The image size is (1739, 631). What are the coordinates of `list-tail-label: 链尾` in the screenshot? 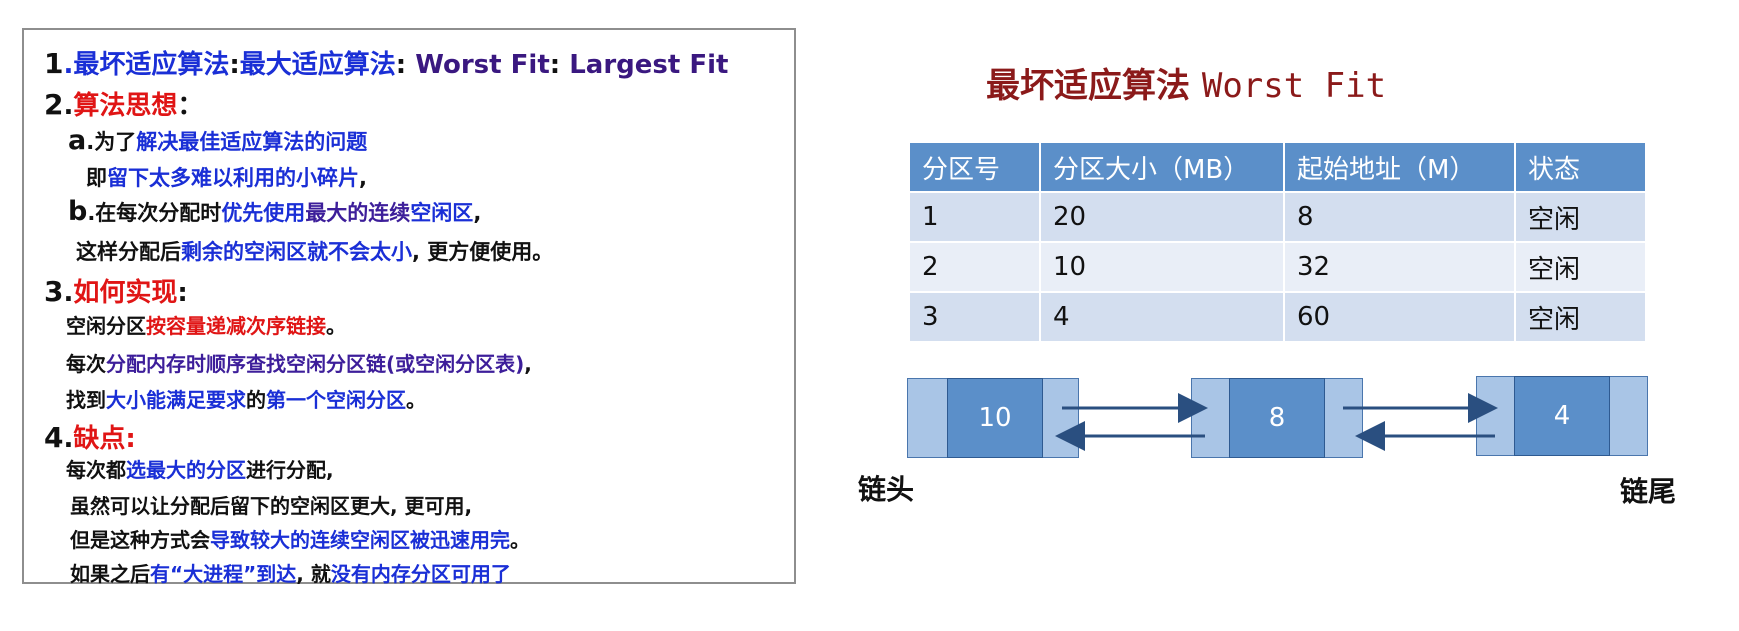 It's located at (1648, 491).